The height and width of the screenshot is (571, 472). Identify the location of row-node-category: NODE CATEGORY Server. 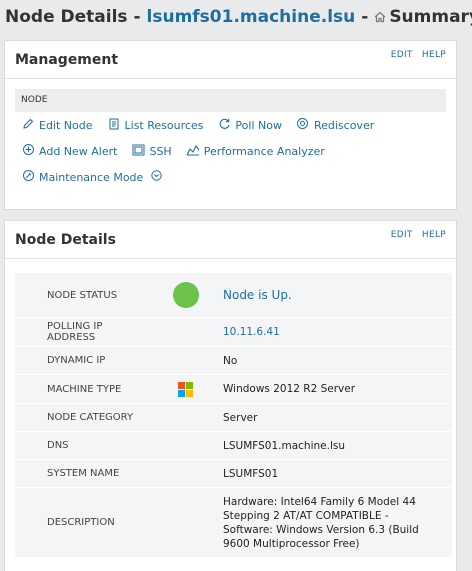
(233, 418).